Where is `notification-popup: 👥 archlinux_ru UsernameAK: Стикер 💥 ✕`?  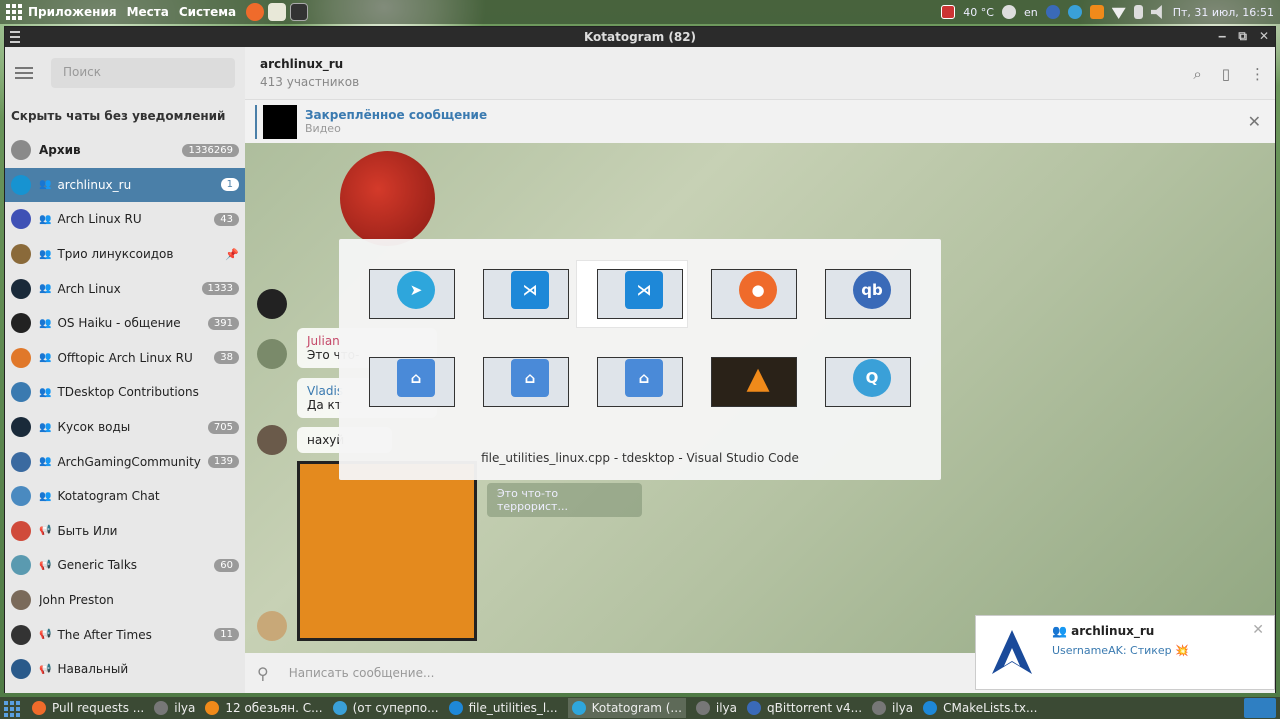
notification-popup: 👥 archlinux_ru UsernameAK: Стикер 💥 ✕ is located at coordinates (1125, 652).